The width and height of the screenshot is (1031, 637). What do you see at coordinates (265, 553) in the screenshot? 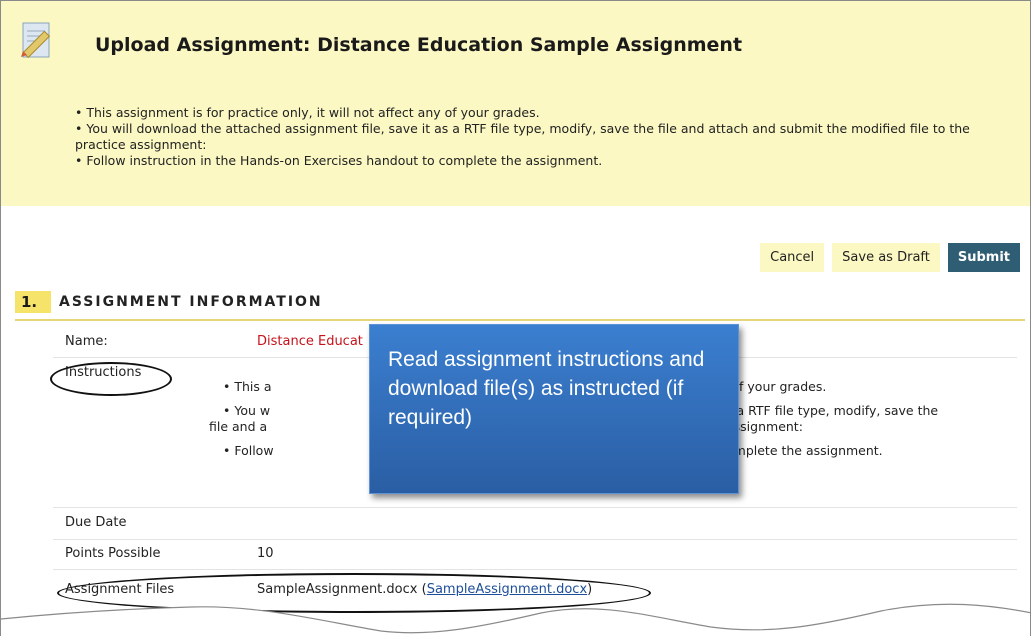
I see `points-value: 10` at bounding box center [265, 553].